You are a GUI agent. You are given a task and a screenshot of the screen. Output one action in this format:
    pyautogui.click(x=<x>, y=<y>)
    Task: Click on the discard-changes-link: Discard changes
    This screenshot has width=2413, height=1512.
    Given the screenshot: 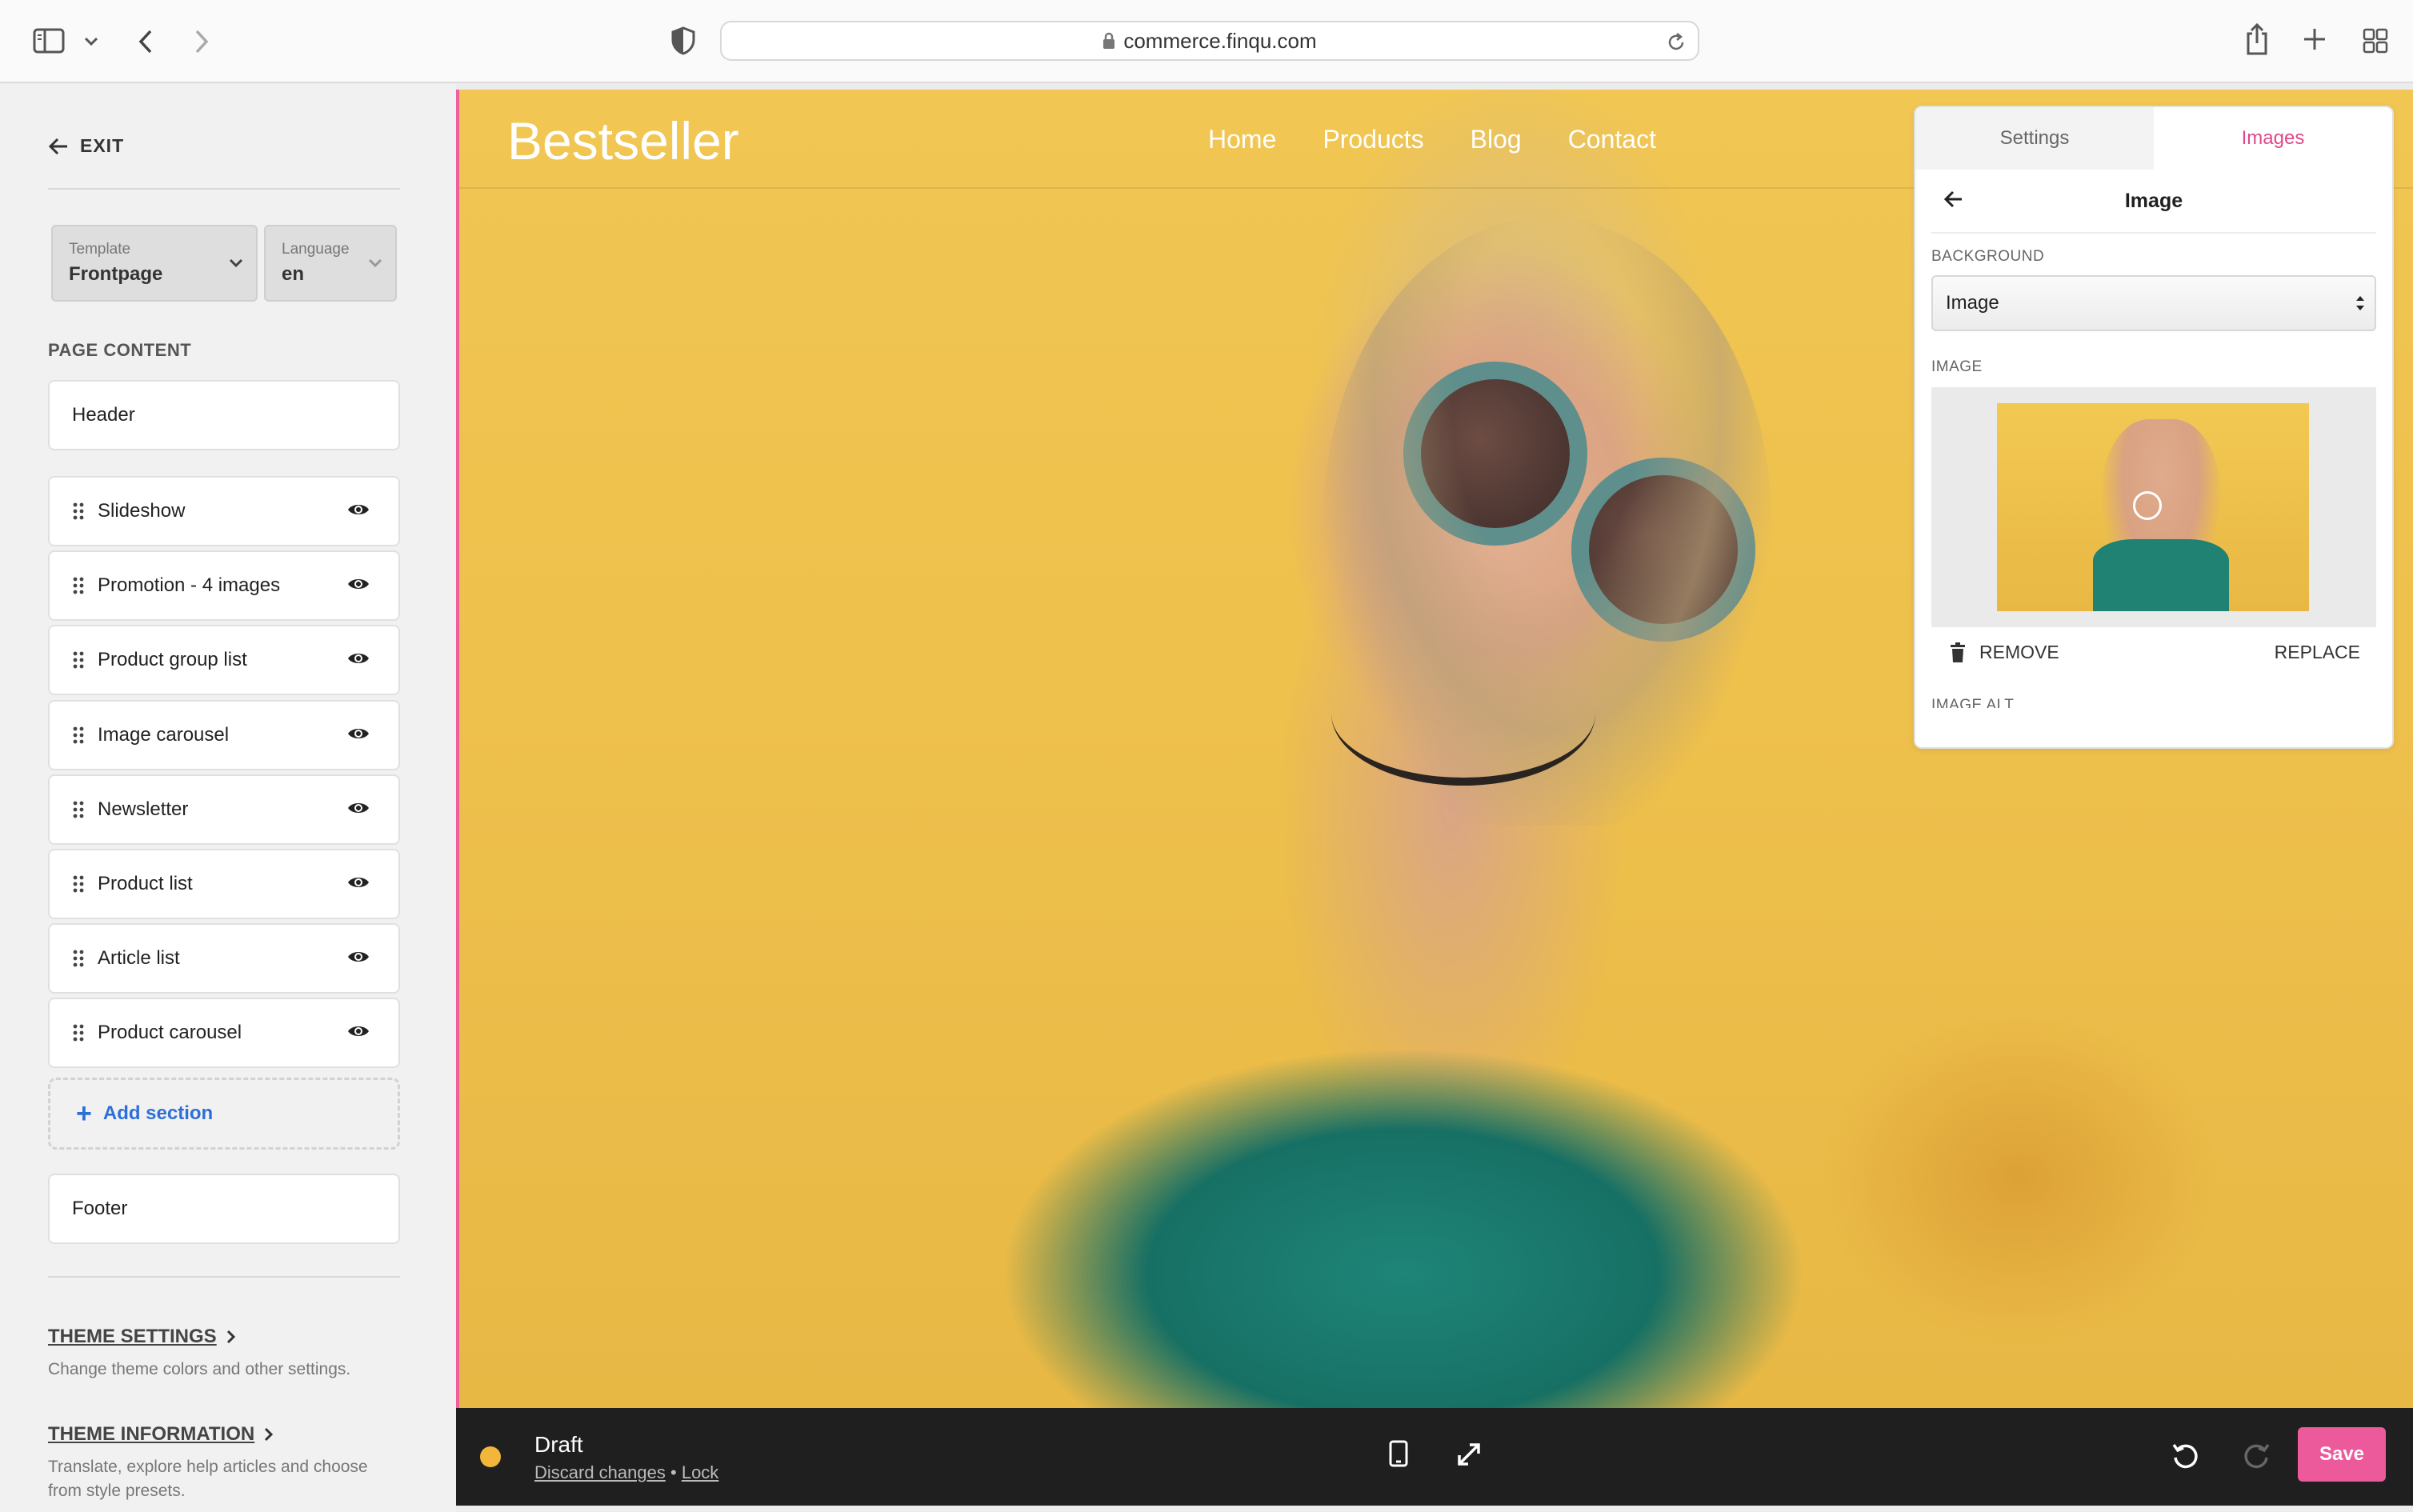 What is the action you would take?
    pyautogui.click(x=600, y=1472)
    